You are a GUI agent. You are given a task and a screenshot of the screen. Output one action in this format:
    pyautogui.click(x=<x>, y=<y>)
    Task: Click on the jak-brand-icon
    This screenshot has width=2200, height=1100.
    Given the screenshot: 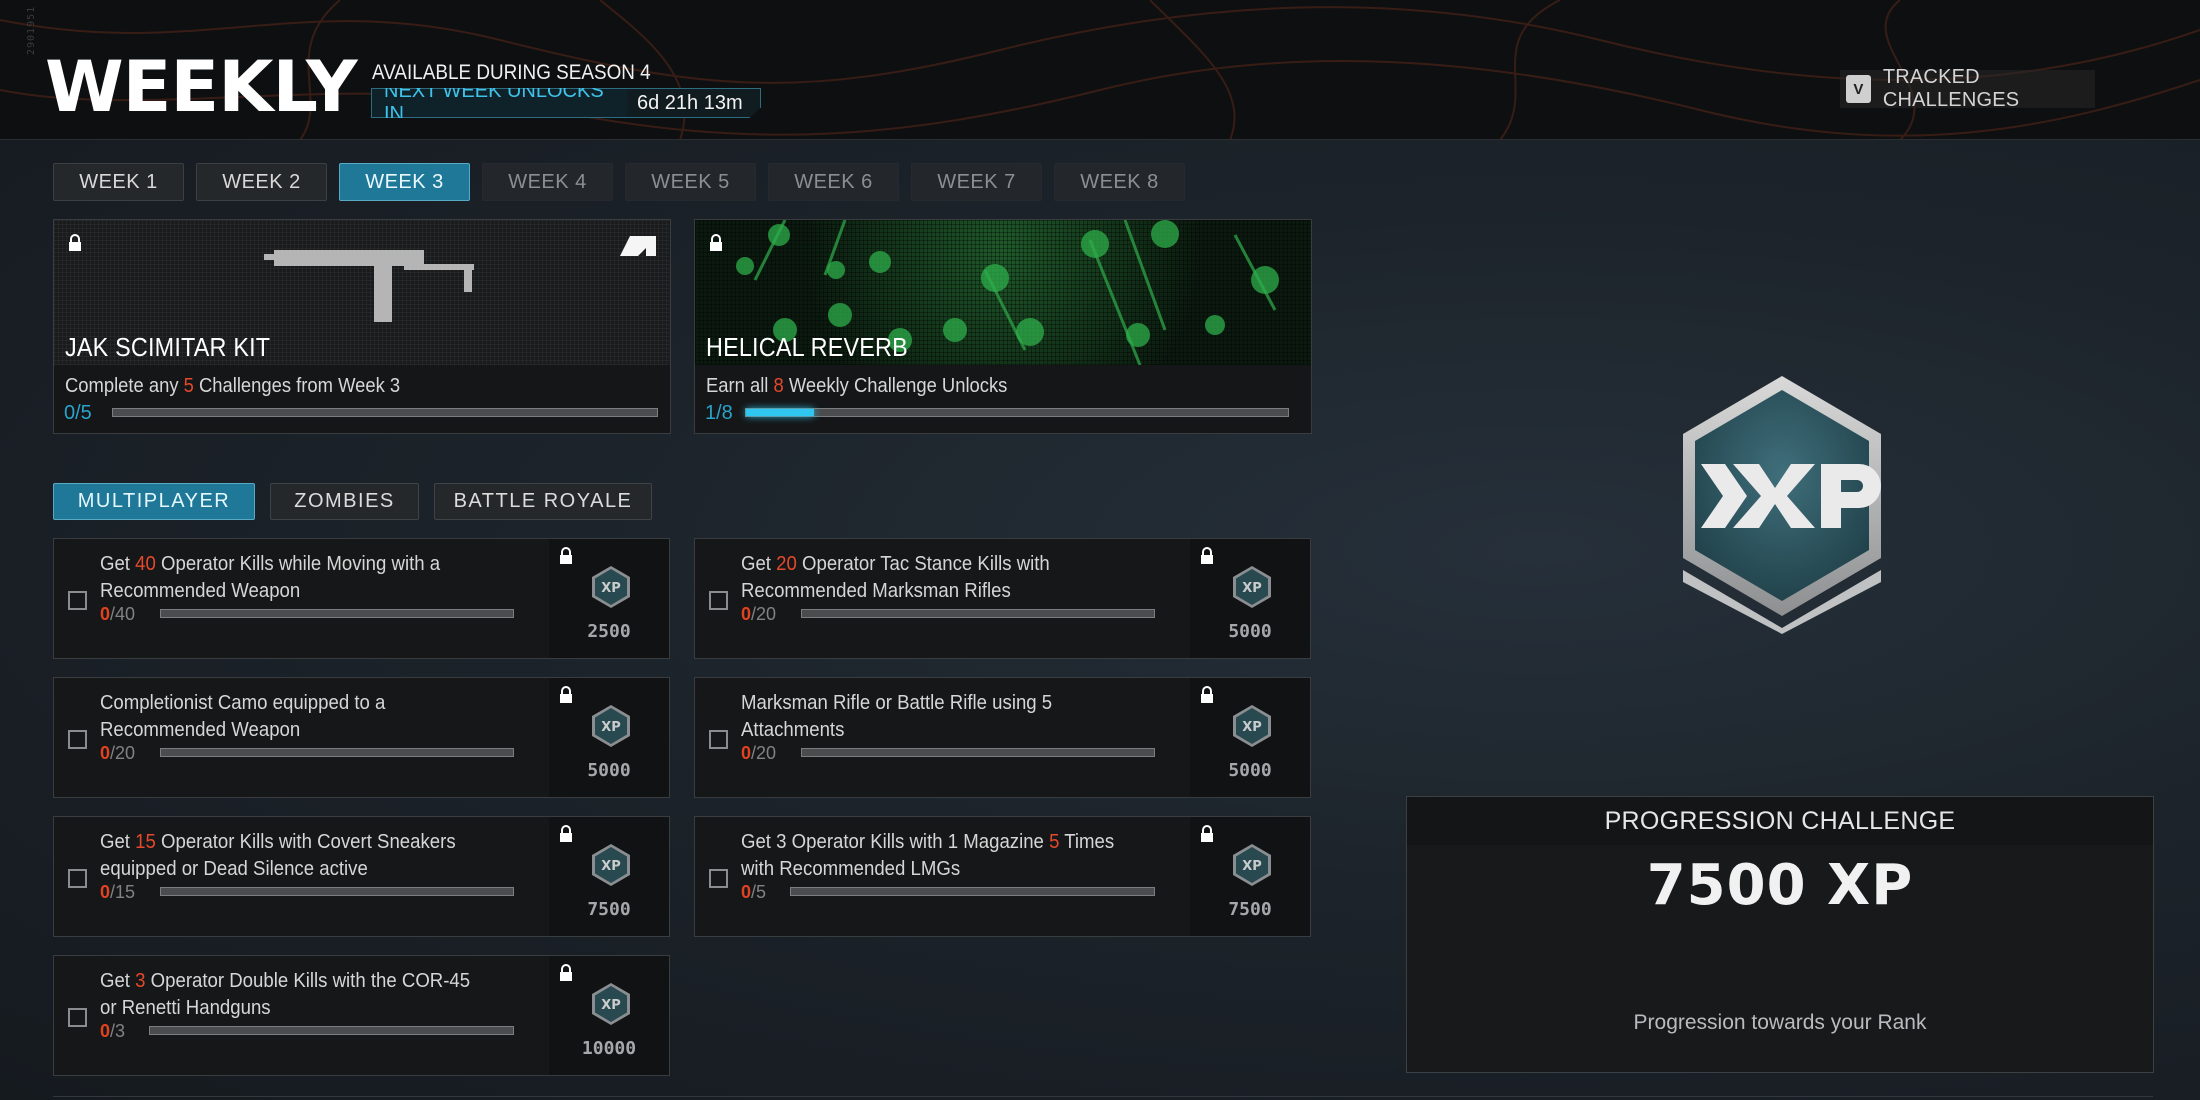 What is the action you would take?
    pyautogui.click(x=638, y=246)
    